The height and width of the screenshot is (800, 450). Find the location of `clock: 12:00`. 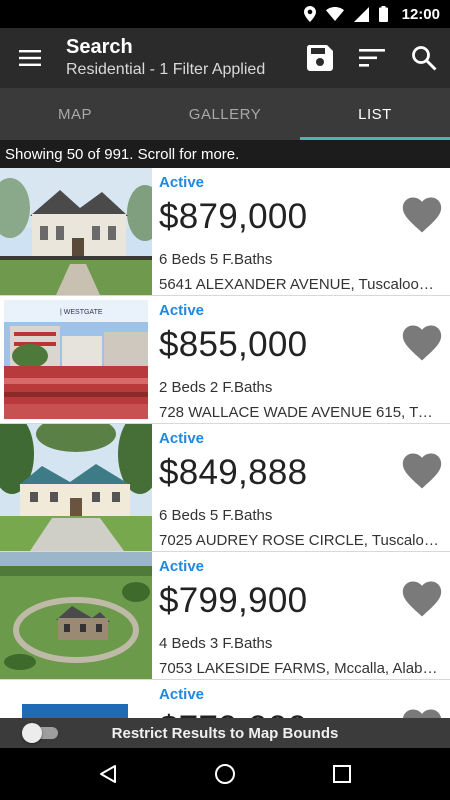

clock: 12:00 is located at coordinates (420, 14).